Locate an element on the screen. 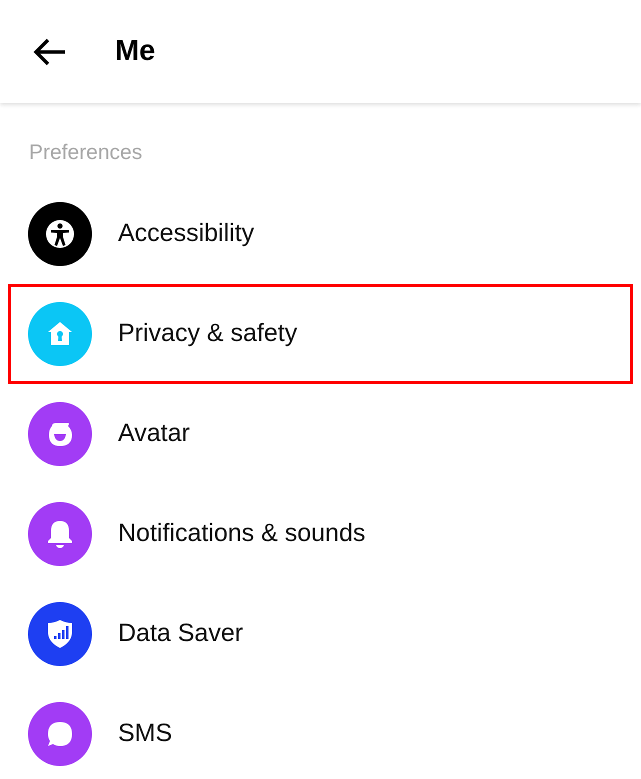 The height and width of the screenshot is (779, 641). settings-item: Privacy & safety is located at coordinates (320, 334).